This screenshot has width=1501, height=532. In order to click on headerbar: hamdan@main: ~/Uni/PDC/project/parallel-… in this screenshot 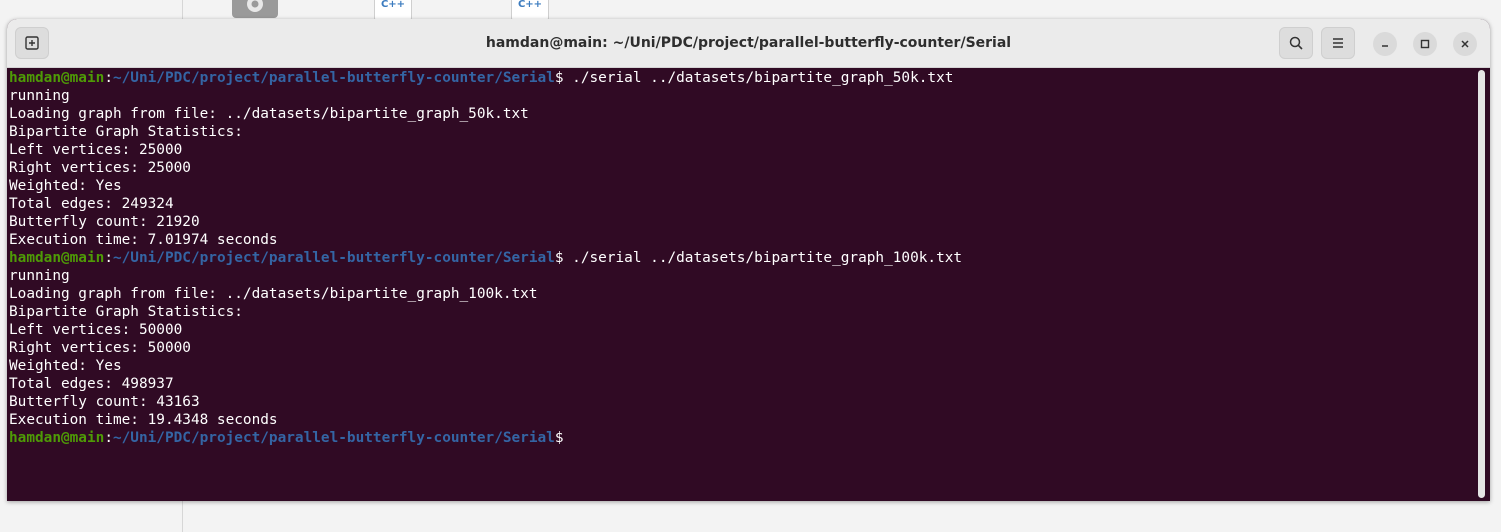, I will do `click(748, 43)`.